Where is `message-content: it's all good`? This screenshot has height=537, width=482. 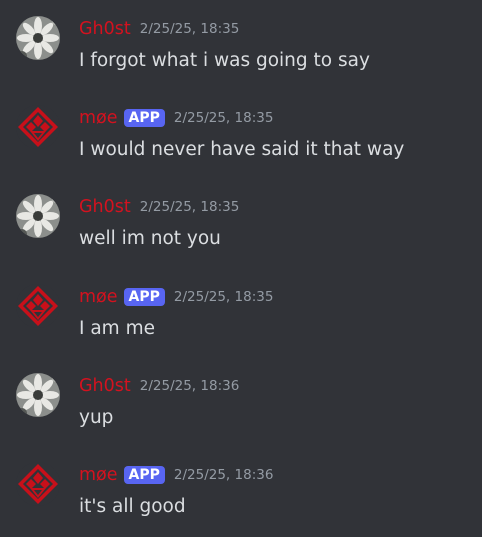 message-content: it's all good is located at coordinates (132, 506).